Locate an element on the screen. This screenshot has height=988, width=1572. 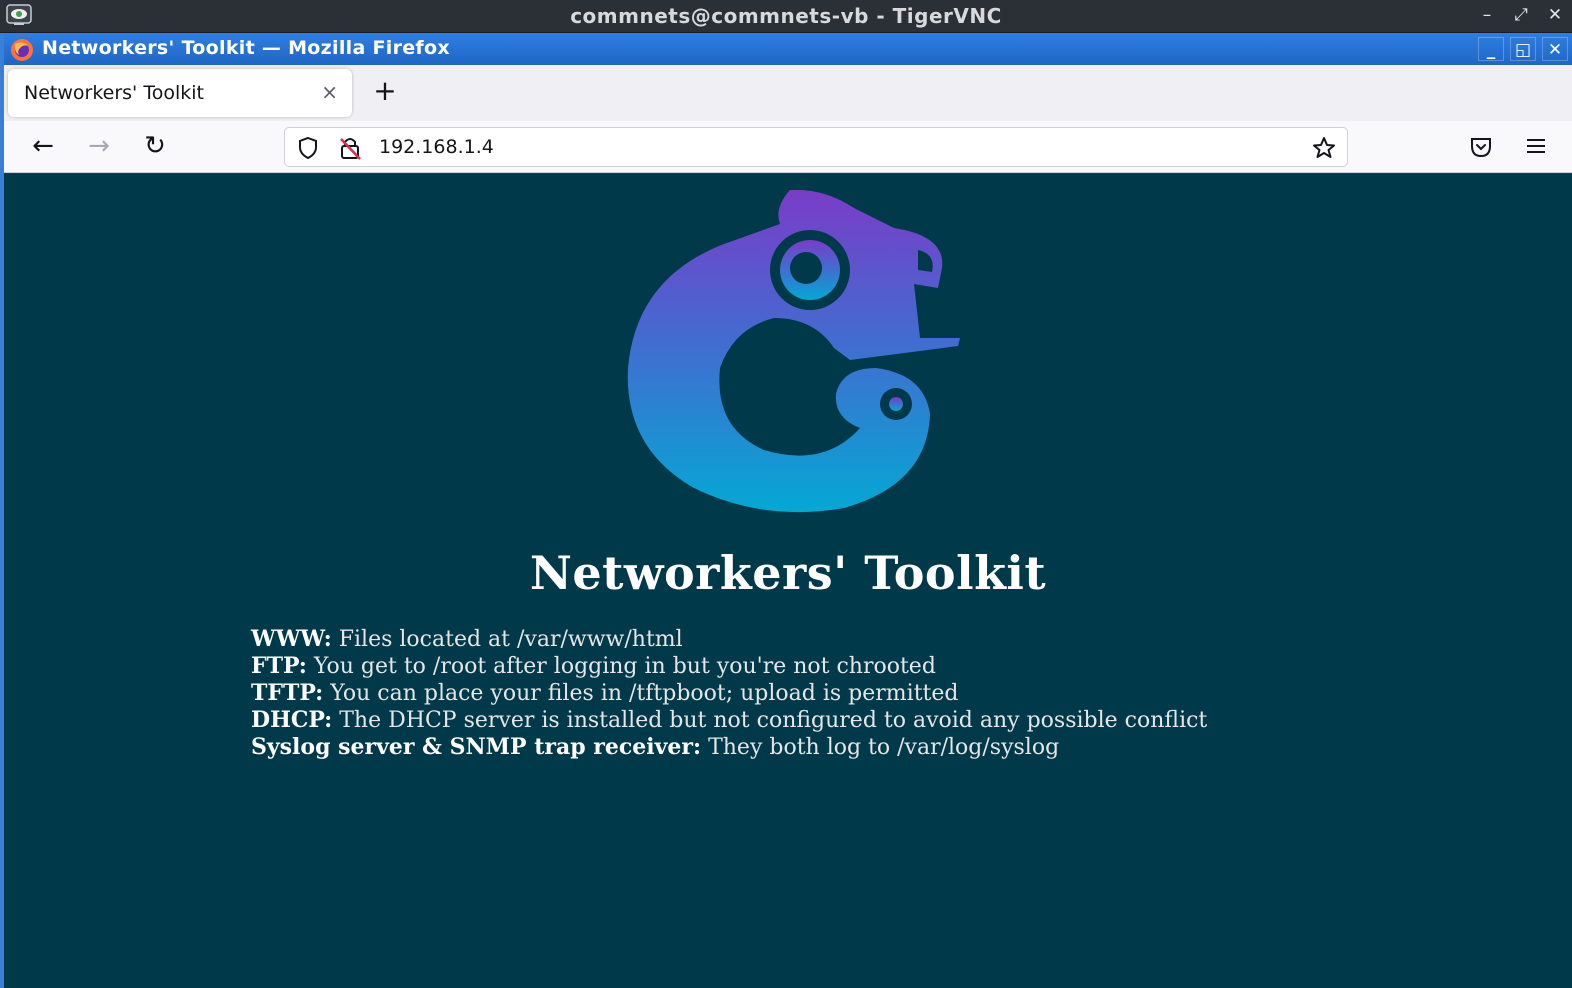
hamburger-menu-icon is located at coordinates (1536, 146).